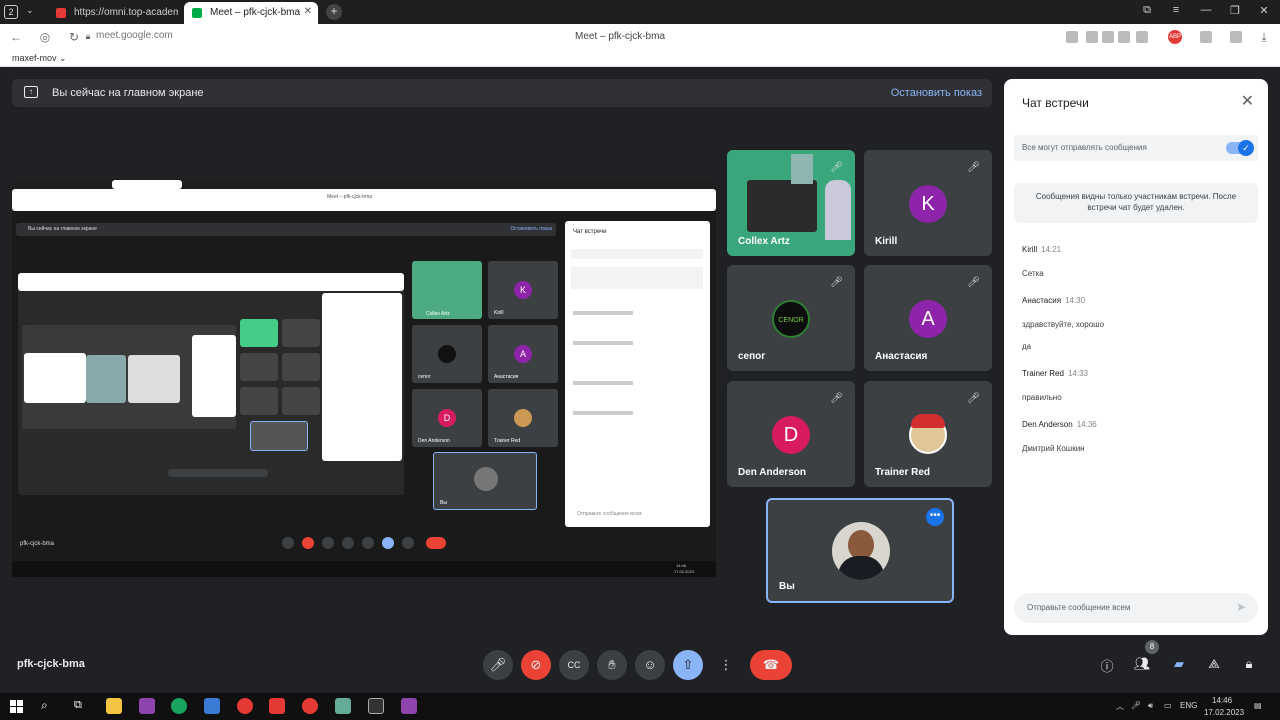 The width and height of the screenshot is (1280, 720). What do you see at coordinates (928, 434) in the screenshot?
I see `participant-tile: 🎤︎ Trainer Red` at bounding box center [928, 434].